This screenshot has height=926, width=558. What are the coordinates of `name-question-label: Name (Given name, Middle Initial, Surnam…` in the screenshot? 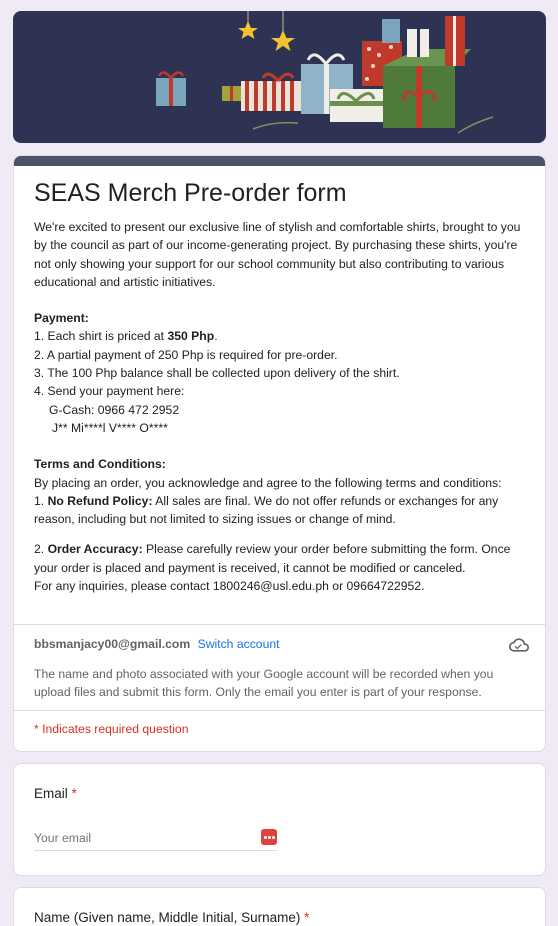 It's located at (172, 917).